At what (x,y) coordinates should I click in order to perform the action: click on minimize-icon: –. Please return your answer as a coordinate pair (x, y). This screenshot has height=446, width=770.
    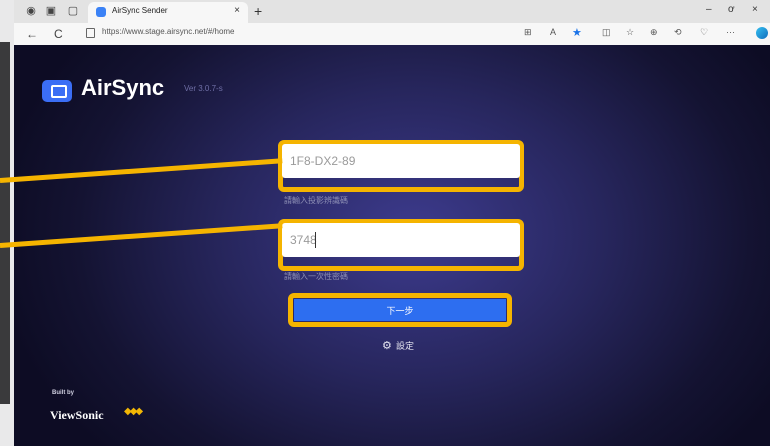
    Looking at the image, I should click on (709, 9).